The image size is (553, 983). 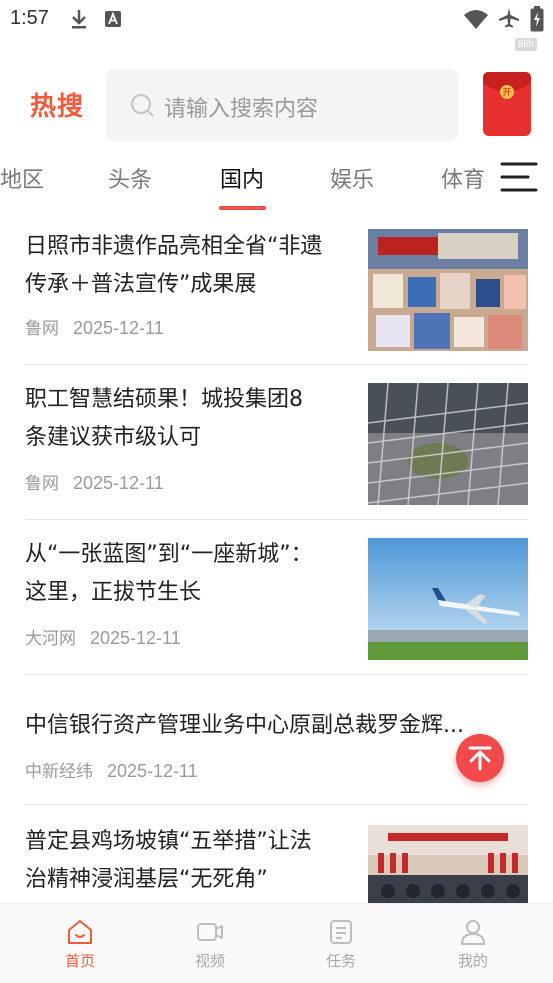 I want to click on category-tabs: 地区 头条 国内 娱乐 体育, so click(x=276, y=182).